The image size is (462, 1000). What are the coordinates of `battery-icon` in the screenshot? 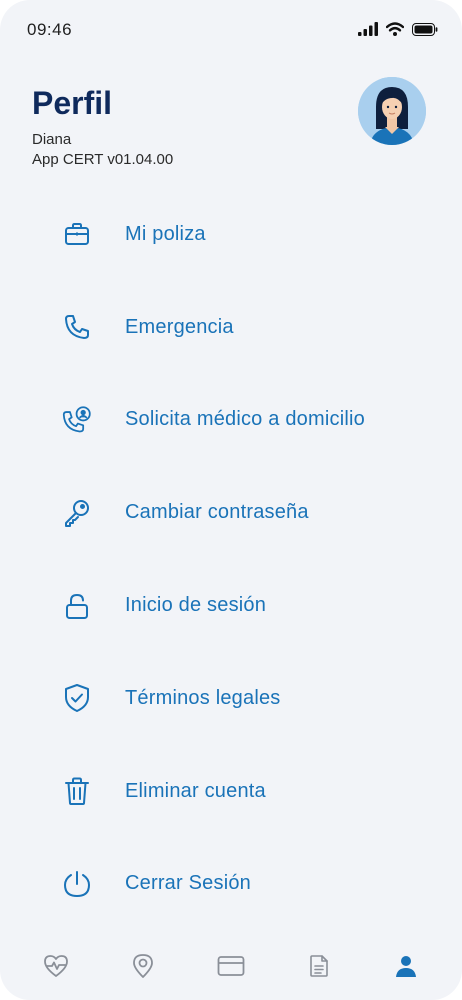 It's located at (425, 29).